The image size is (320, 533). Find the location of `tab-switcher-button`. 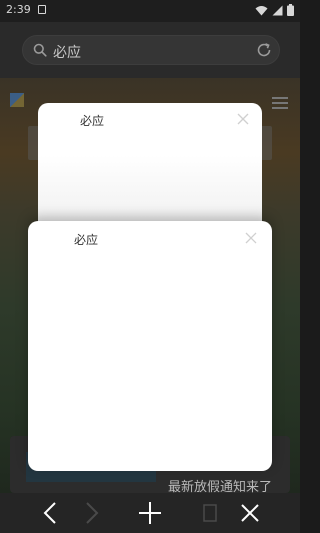

tab-switcher-button is located at coordinates (210, 513).